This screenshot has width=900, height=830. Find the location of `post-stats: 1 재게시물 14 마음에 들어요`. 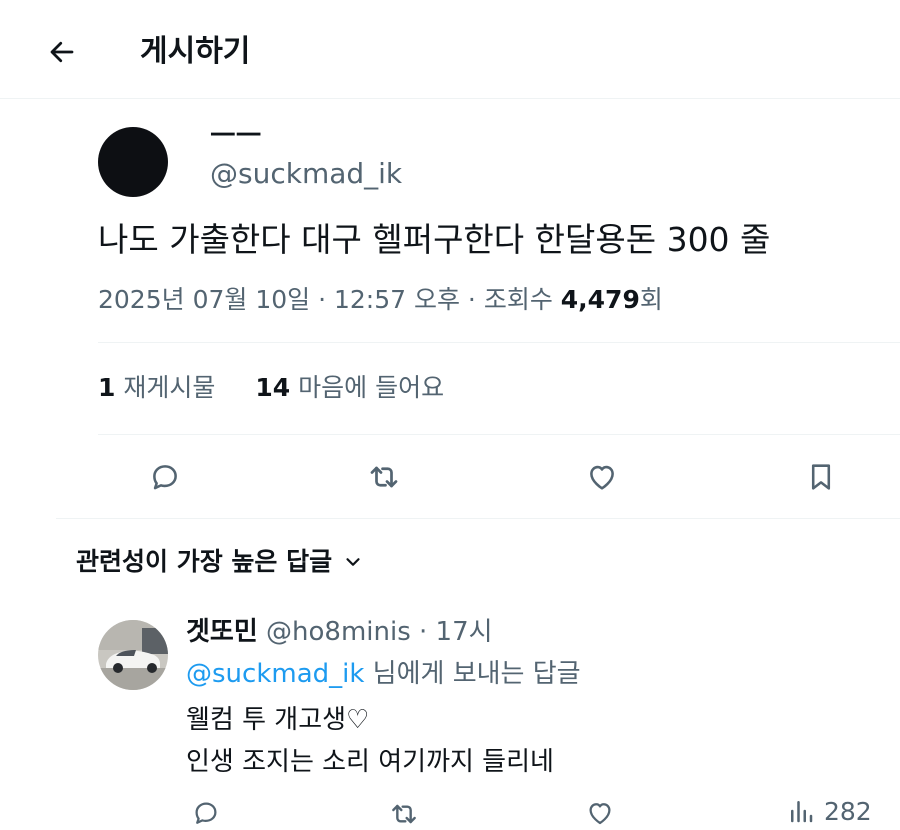

post-stats: 1 재게시물 14 마음에 들어요 is located at coordinates (271, 388).